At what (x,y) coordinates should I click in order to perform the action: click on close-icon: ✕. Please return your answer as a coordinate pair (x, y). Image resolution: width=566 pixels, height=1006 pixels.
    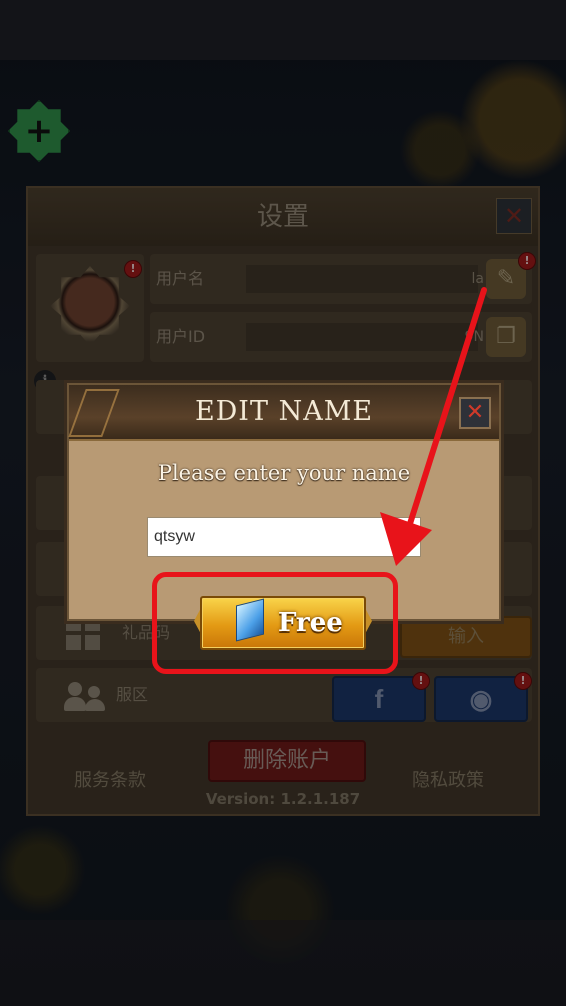
    Looking at the image, I should click on (475, 413).